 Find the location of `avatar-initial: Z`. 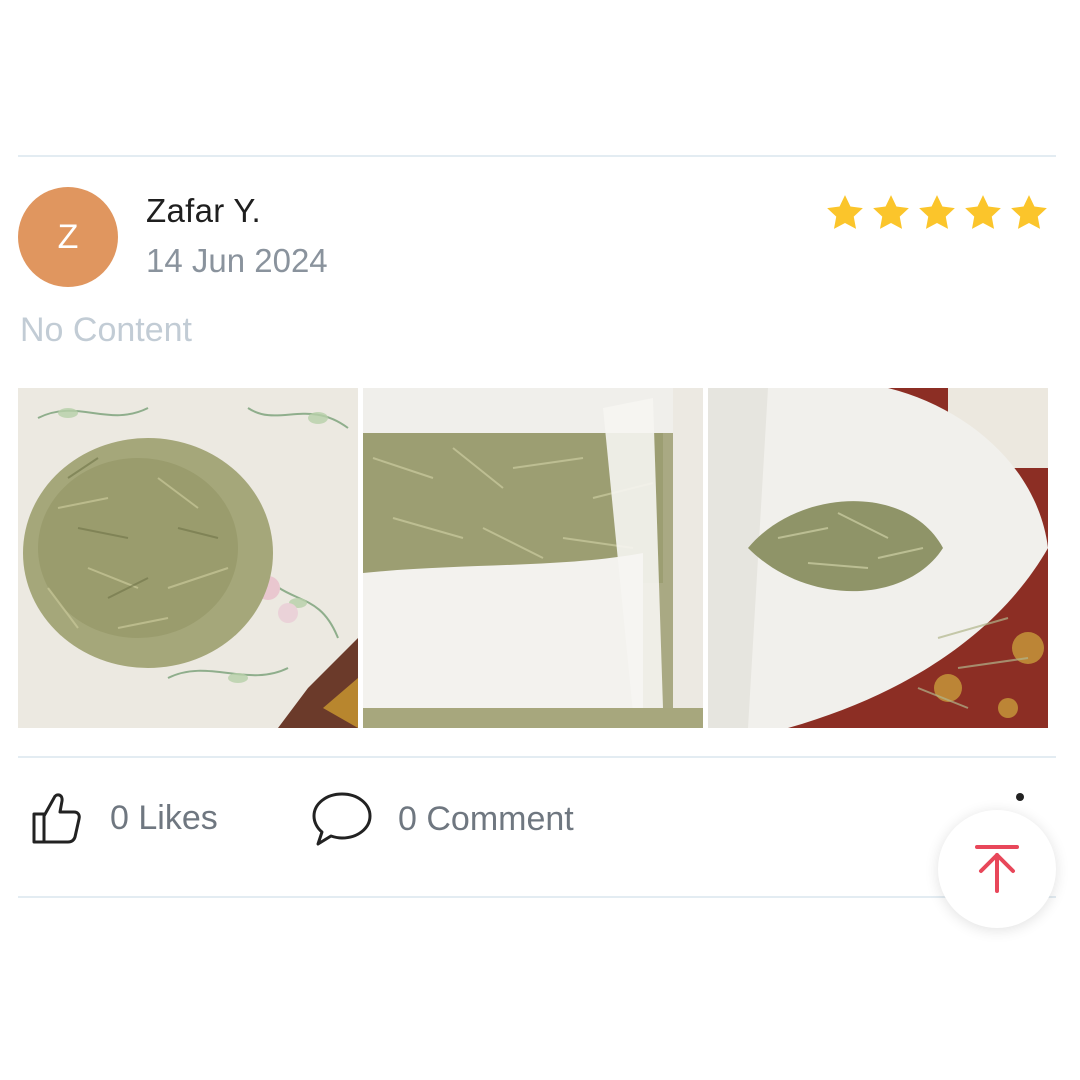

avatar-initial: Z is located at coordinates (68, 236).